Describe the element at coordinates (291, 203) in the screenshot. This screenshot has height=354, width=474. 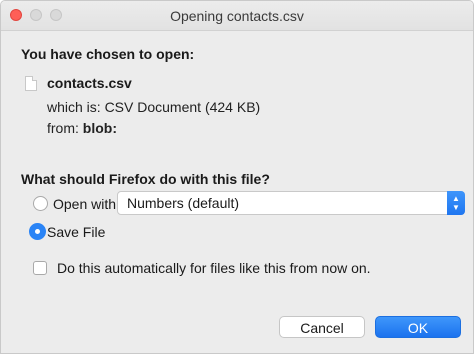
I see `open-with-app-select: Numbers (default) ▲ ▼` at that location.